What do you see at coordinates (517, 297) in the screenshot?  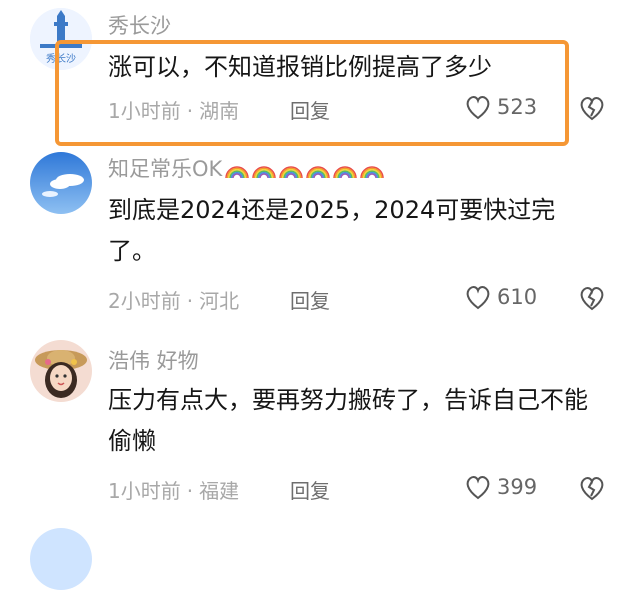 I see `like-count: 610` at bounding box center [517, 297].